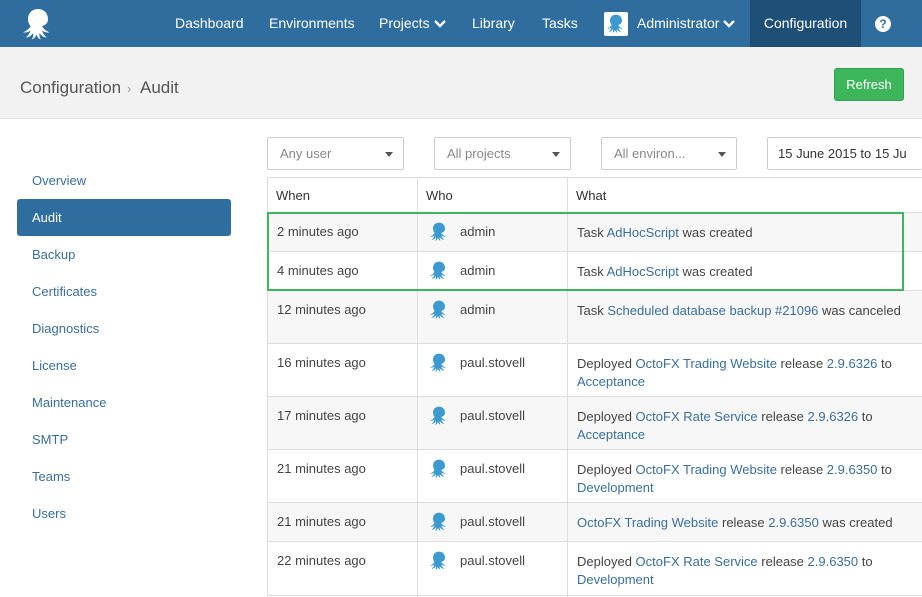 This screenshot has height=597, width=922. I want to click on chevron-down-icon, so click(439, 24).